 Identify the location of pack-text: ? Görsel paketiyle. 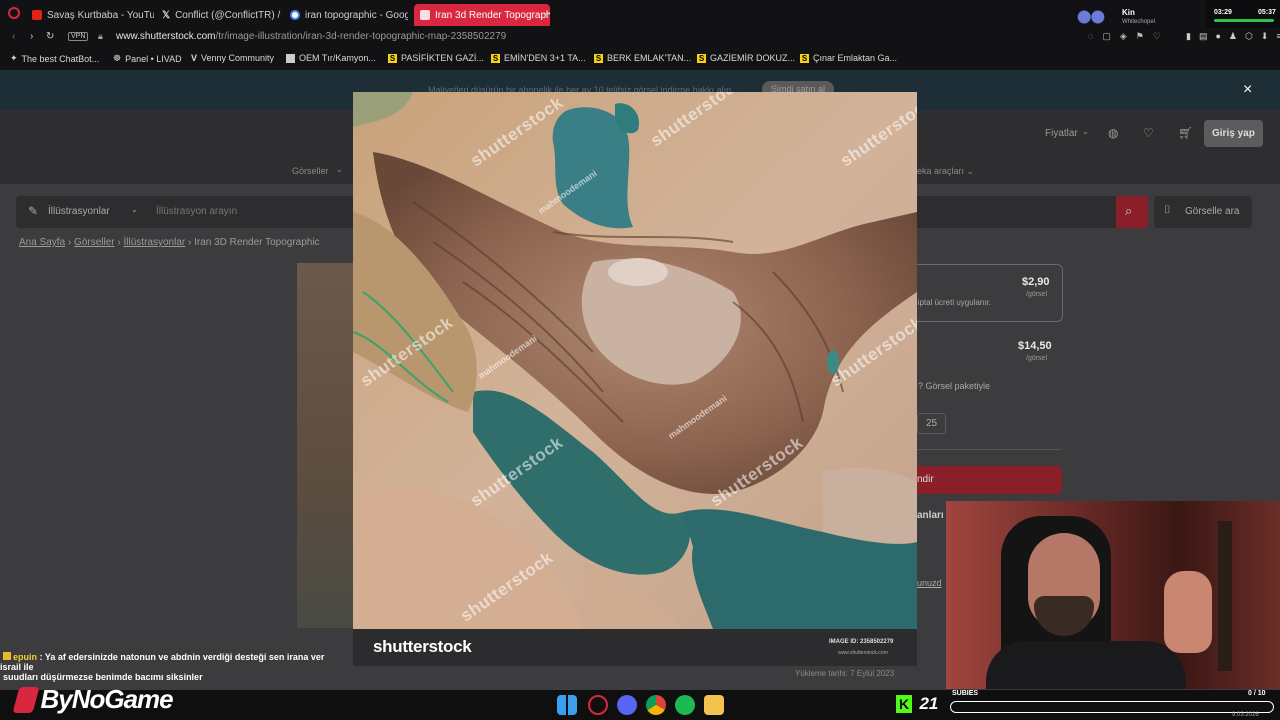
(954, 386).